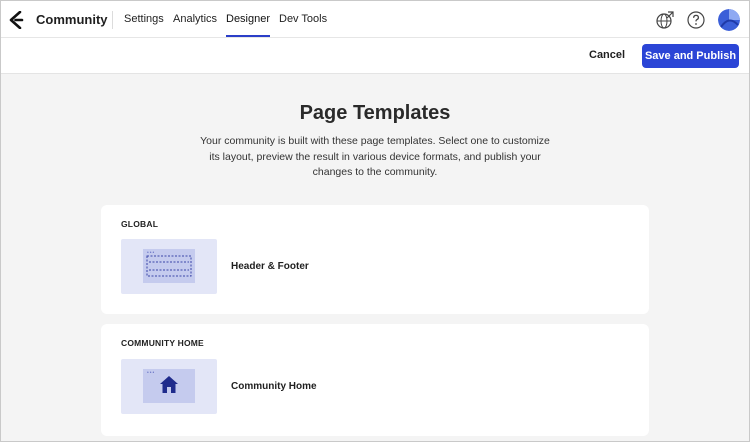  What do you see at coordinates (112, 20) in the screenshot?
I see `nav-divider` at bounding box center [112, 20].